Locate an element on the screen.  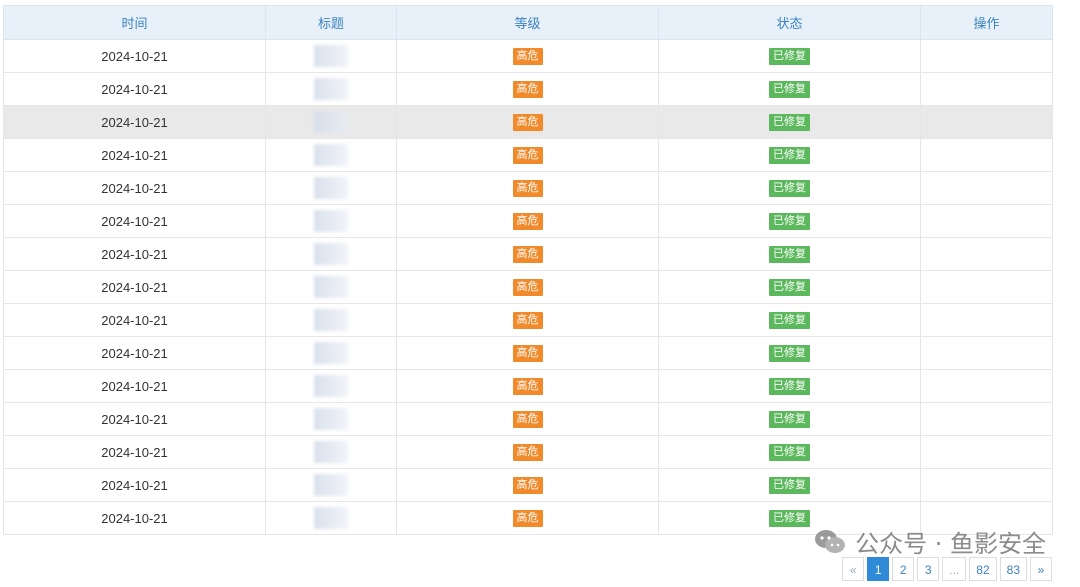
pagination-page-1: 1 is located at coordinates (878, 569).